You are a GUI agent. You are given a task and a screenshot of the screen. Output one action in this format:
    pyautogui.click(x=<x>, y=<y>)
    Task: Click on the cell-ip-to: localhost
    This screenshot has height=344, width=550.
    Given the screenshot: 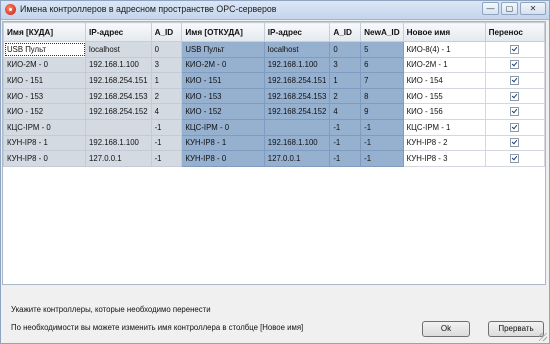 What is the action you would take?
    pyautogui.click(x=118, y=49)
    